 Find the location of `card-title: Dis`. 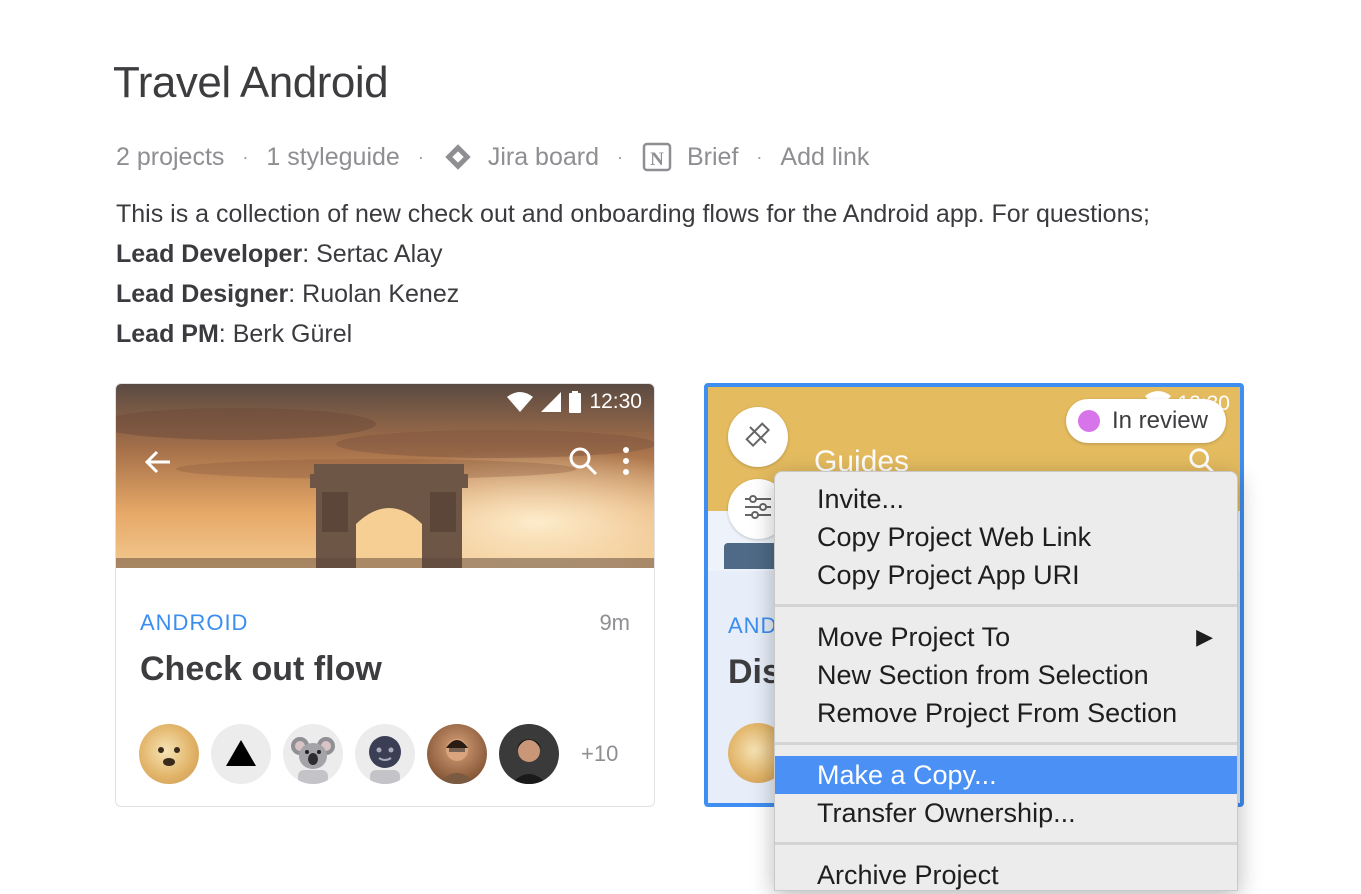

card-title: Dis is located at coordinates (754, 672).